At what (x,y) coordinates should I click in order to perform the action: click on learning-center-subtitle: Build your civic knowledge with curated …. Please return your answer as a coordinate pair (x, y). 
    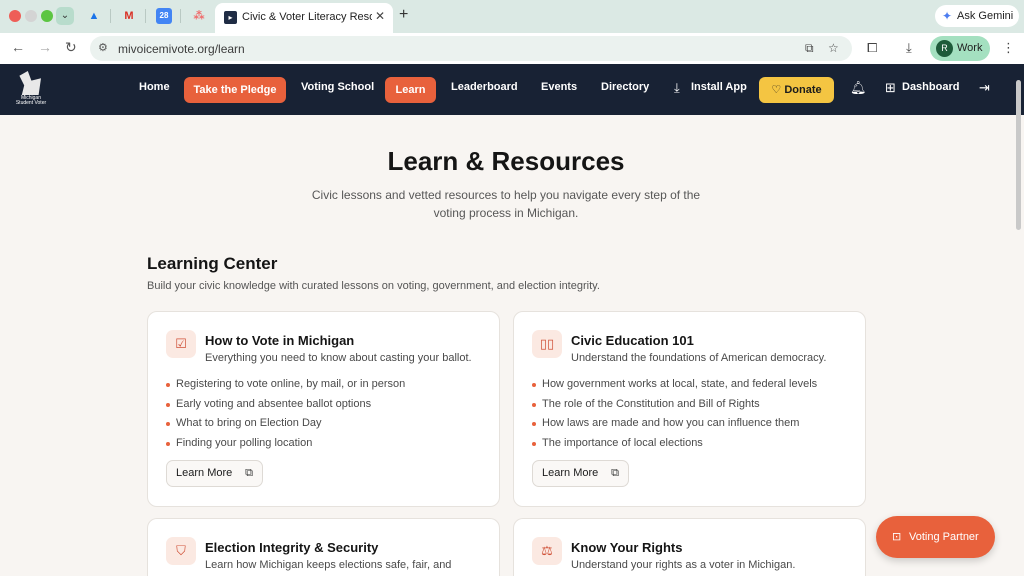
    Looking at the image, I should click on (373, 286).